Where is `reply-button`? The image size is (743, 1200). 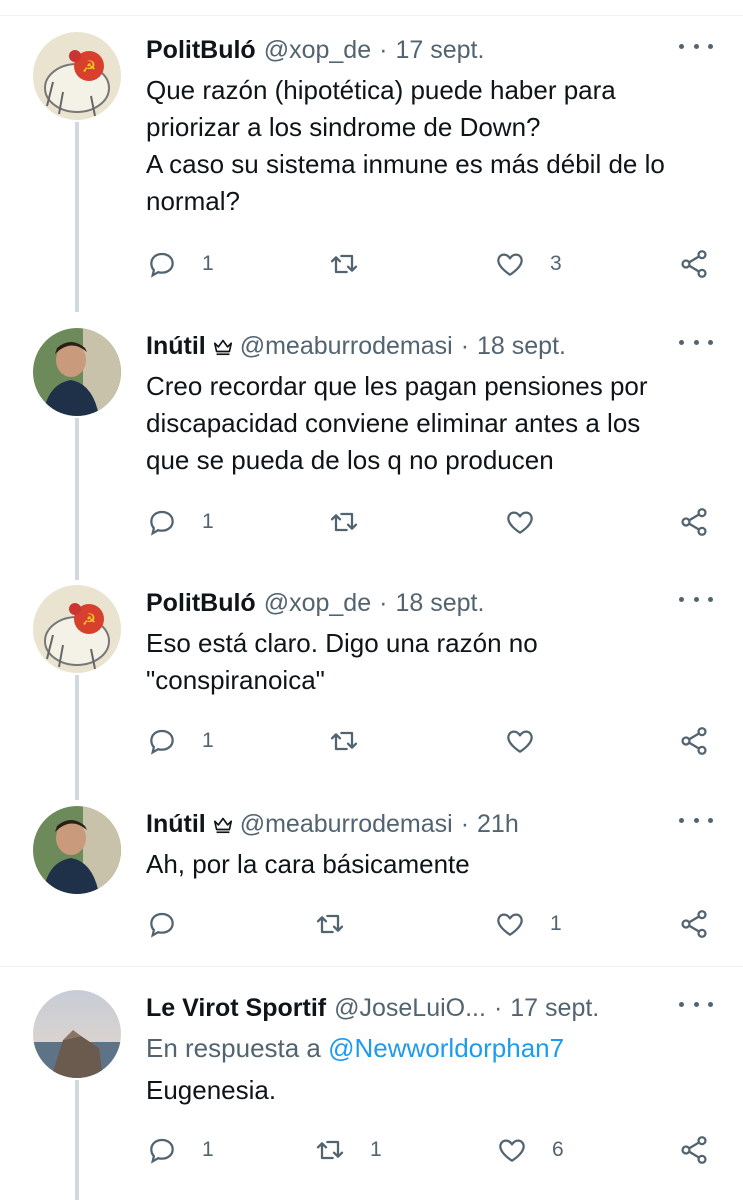 reply-button is located at coordinates (174, 924).